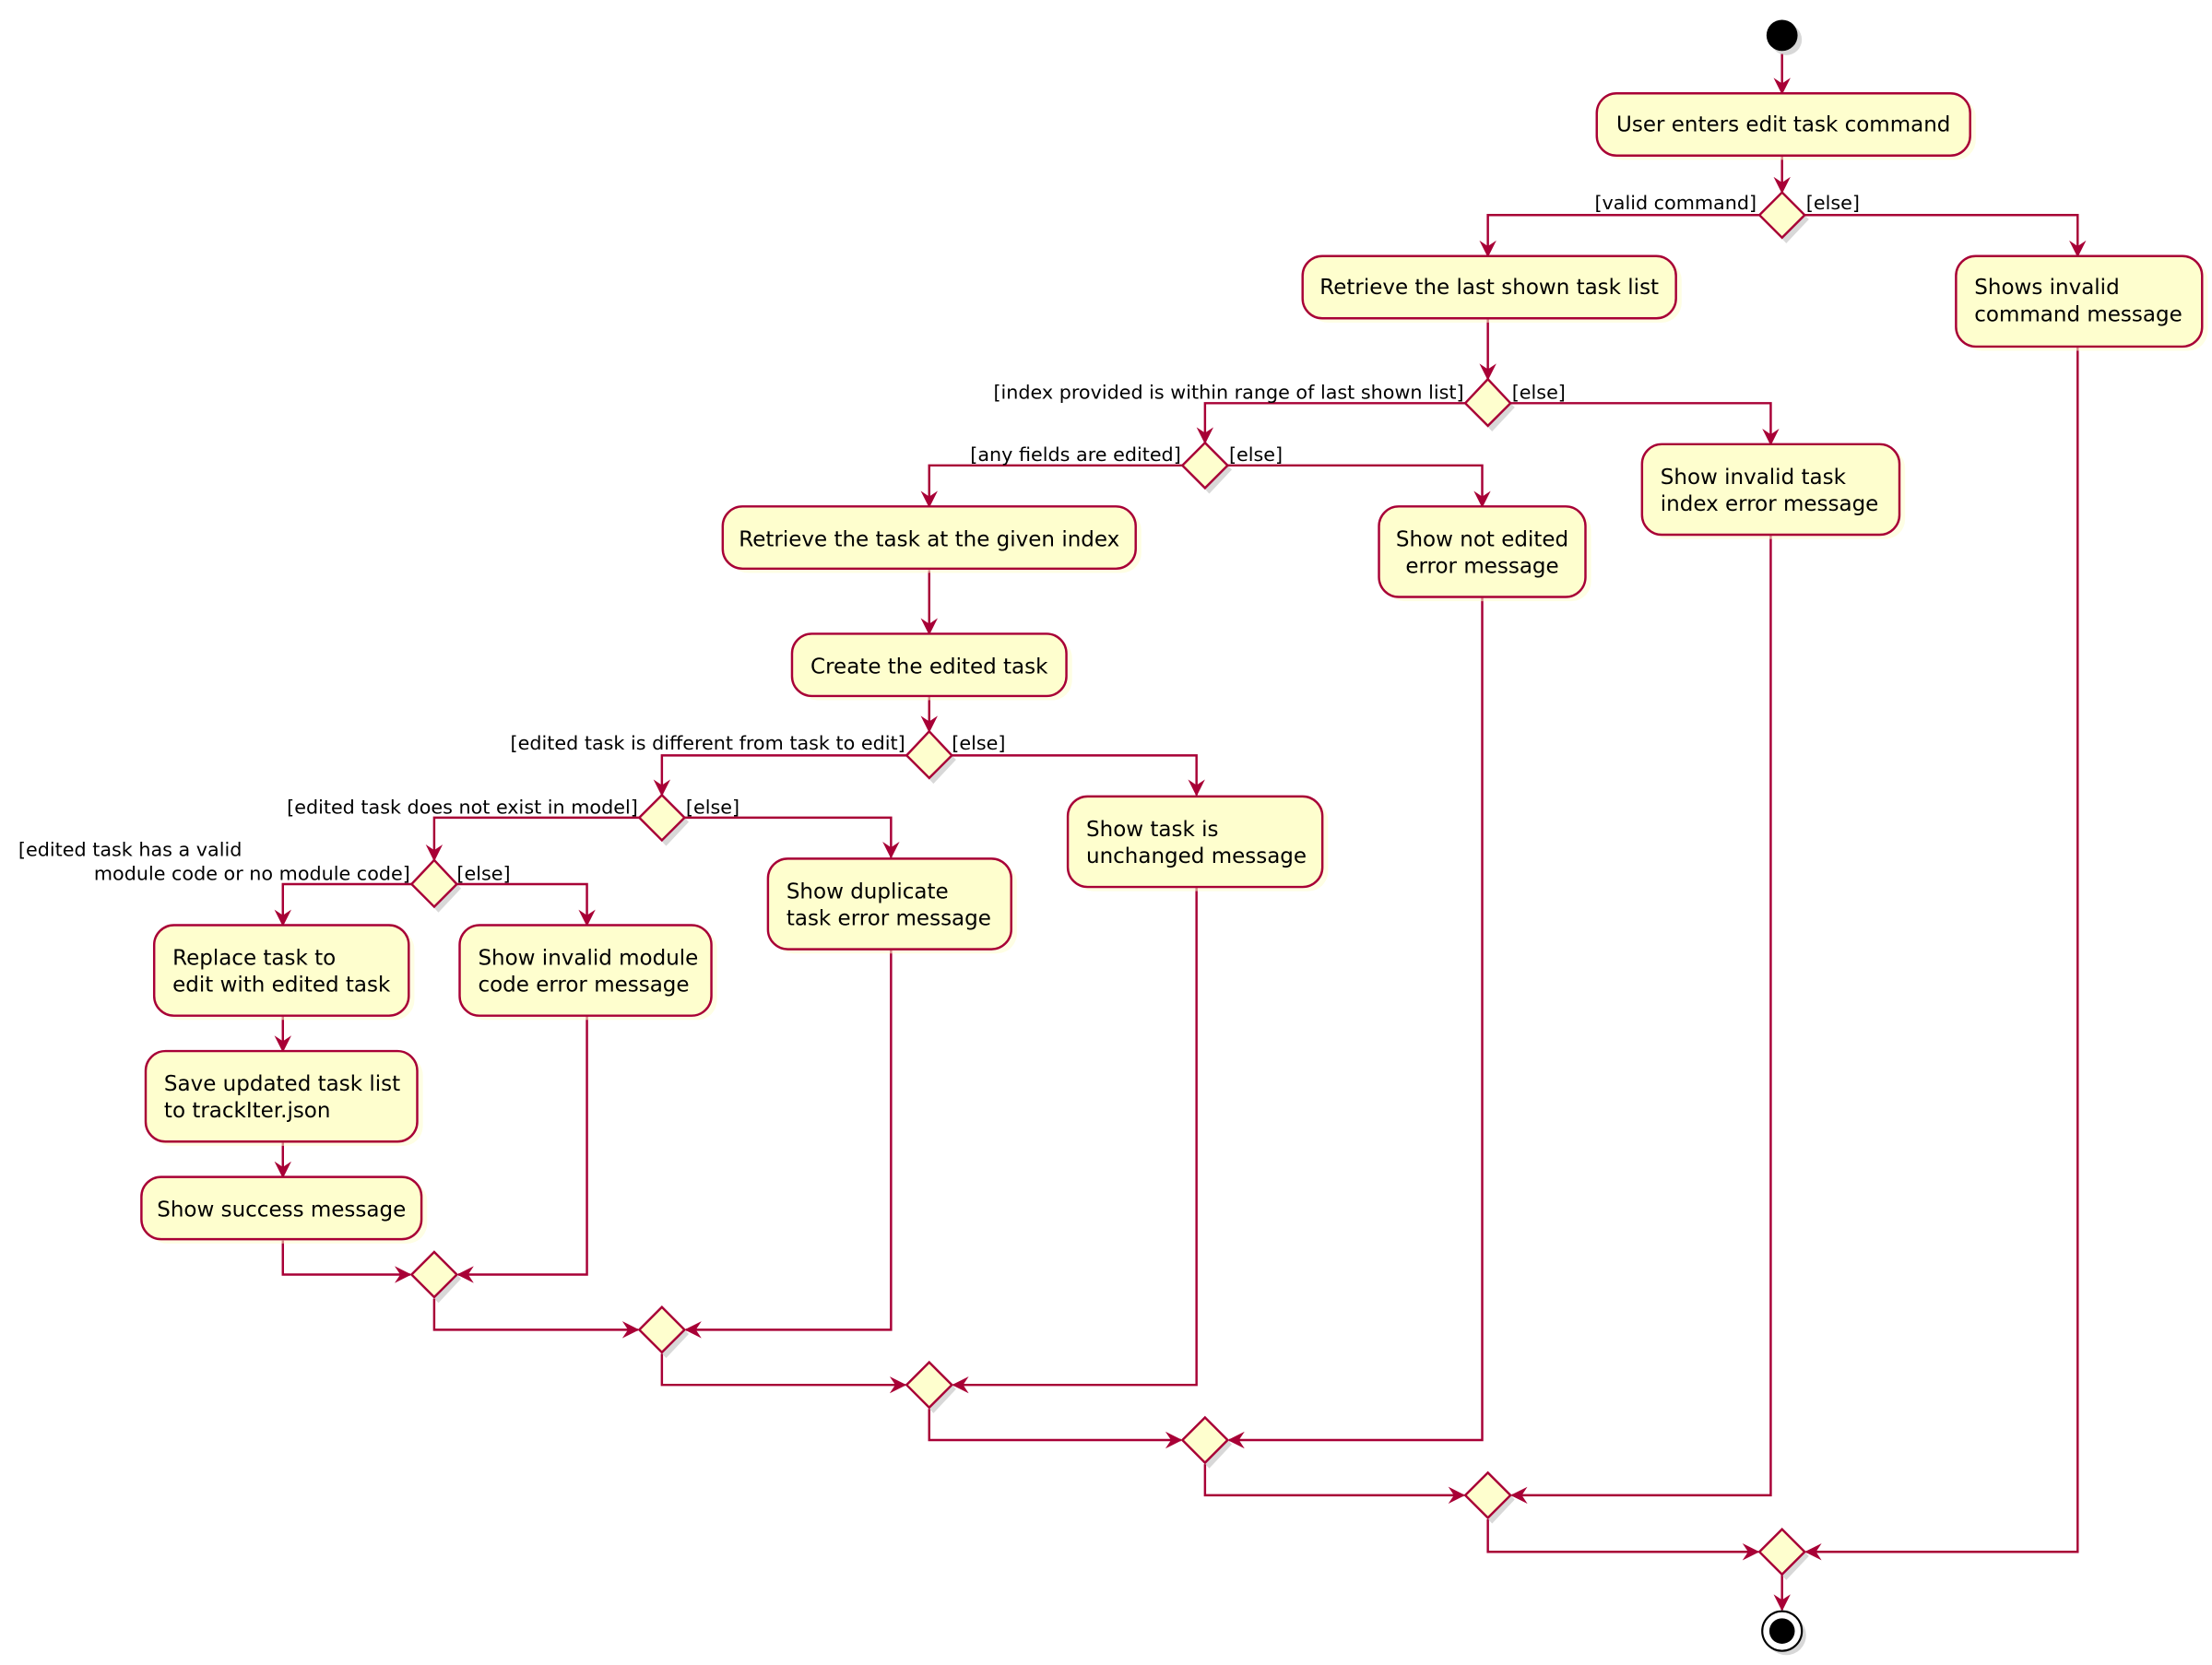 The height and width of the screenshot is (1665, 2212). What do you see at coordinates (1676, 203) in the screenshot?
I see `guard-valid-command: [valid command]` at bounding box center [1676, 203].